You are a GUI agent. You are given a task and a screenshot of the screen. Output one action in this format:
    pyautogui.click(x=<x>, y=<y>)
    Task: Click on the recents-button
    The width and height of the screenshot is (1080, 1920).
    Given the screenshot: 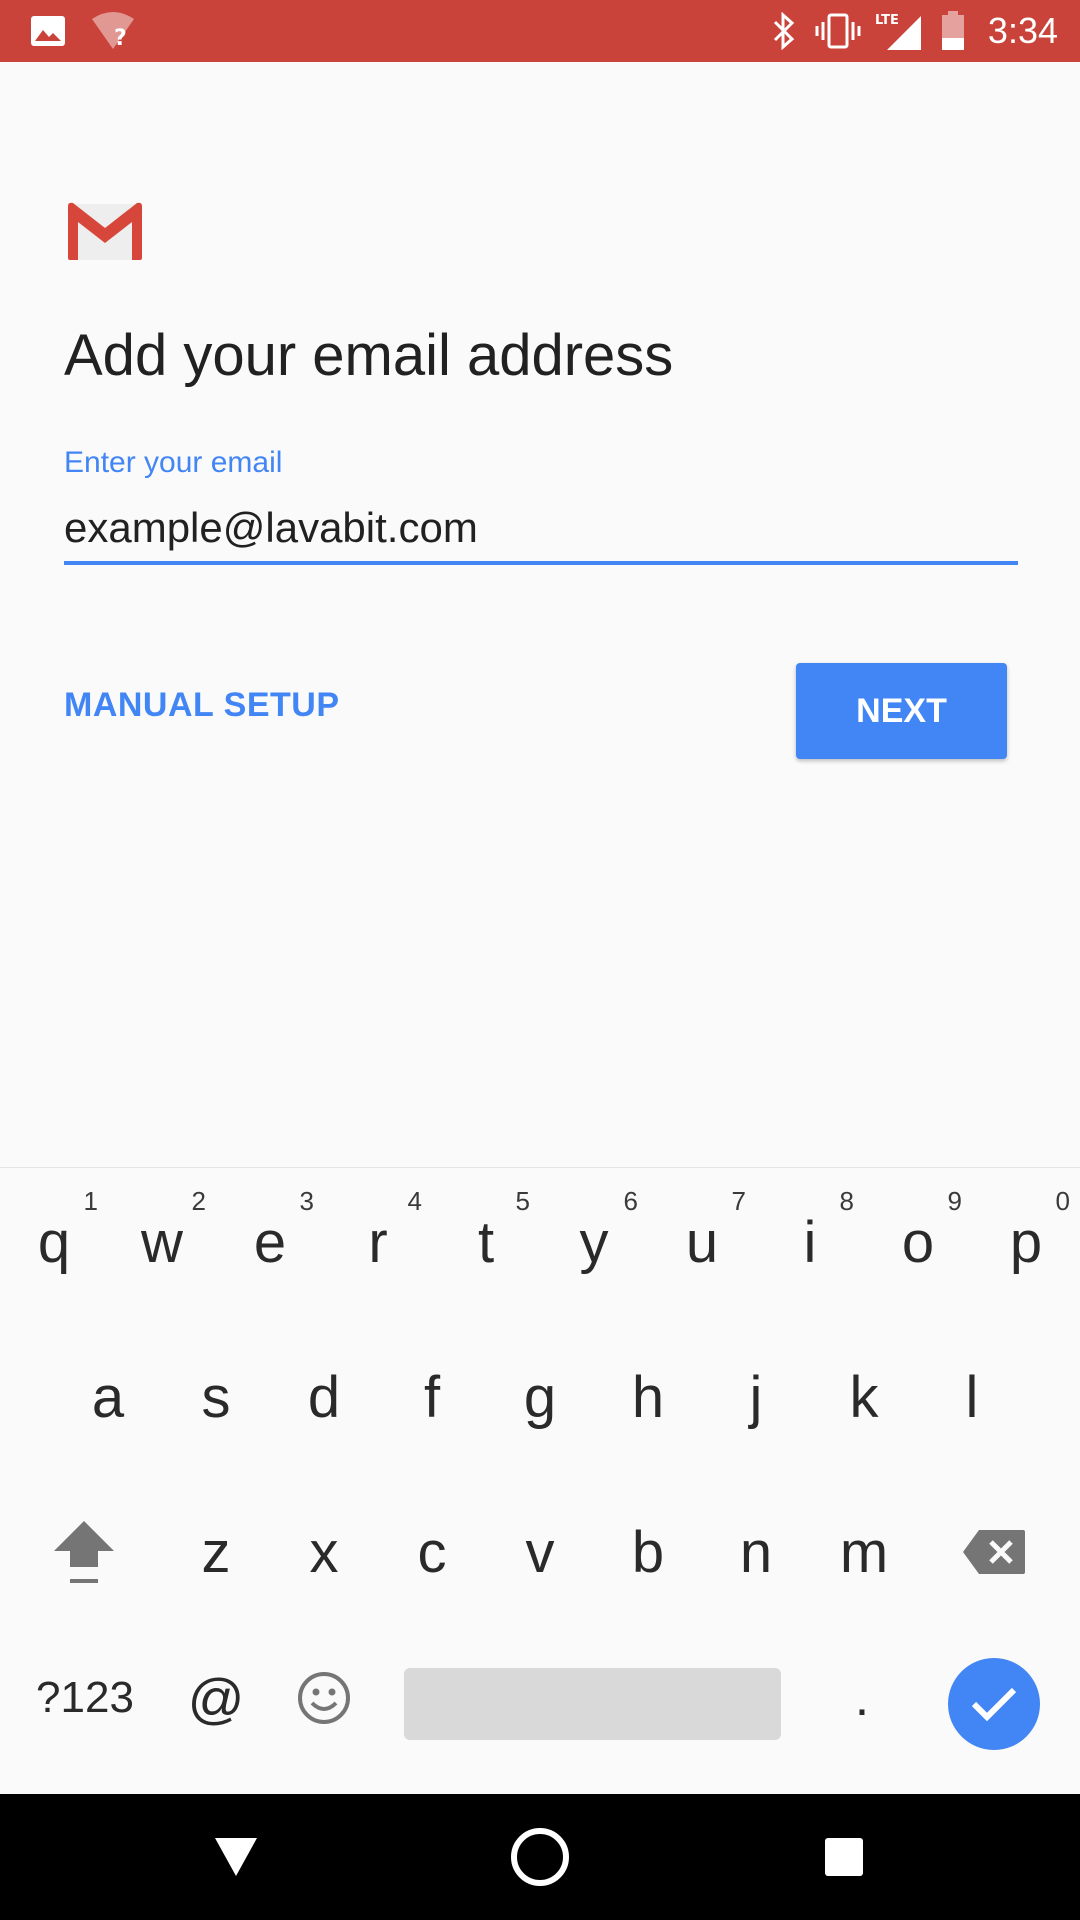 What is the action you would take?
    pyautogui.click(x=844, y=1857)
    